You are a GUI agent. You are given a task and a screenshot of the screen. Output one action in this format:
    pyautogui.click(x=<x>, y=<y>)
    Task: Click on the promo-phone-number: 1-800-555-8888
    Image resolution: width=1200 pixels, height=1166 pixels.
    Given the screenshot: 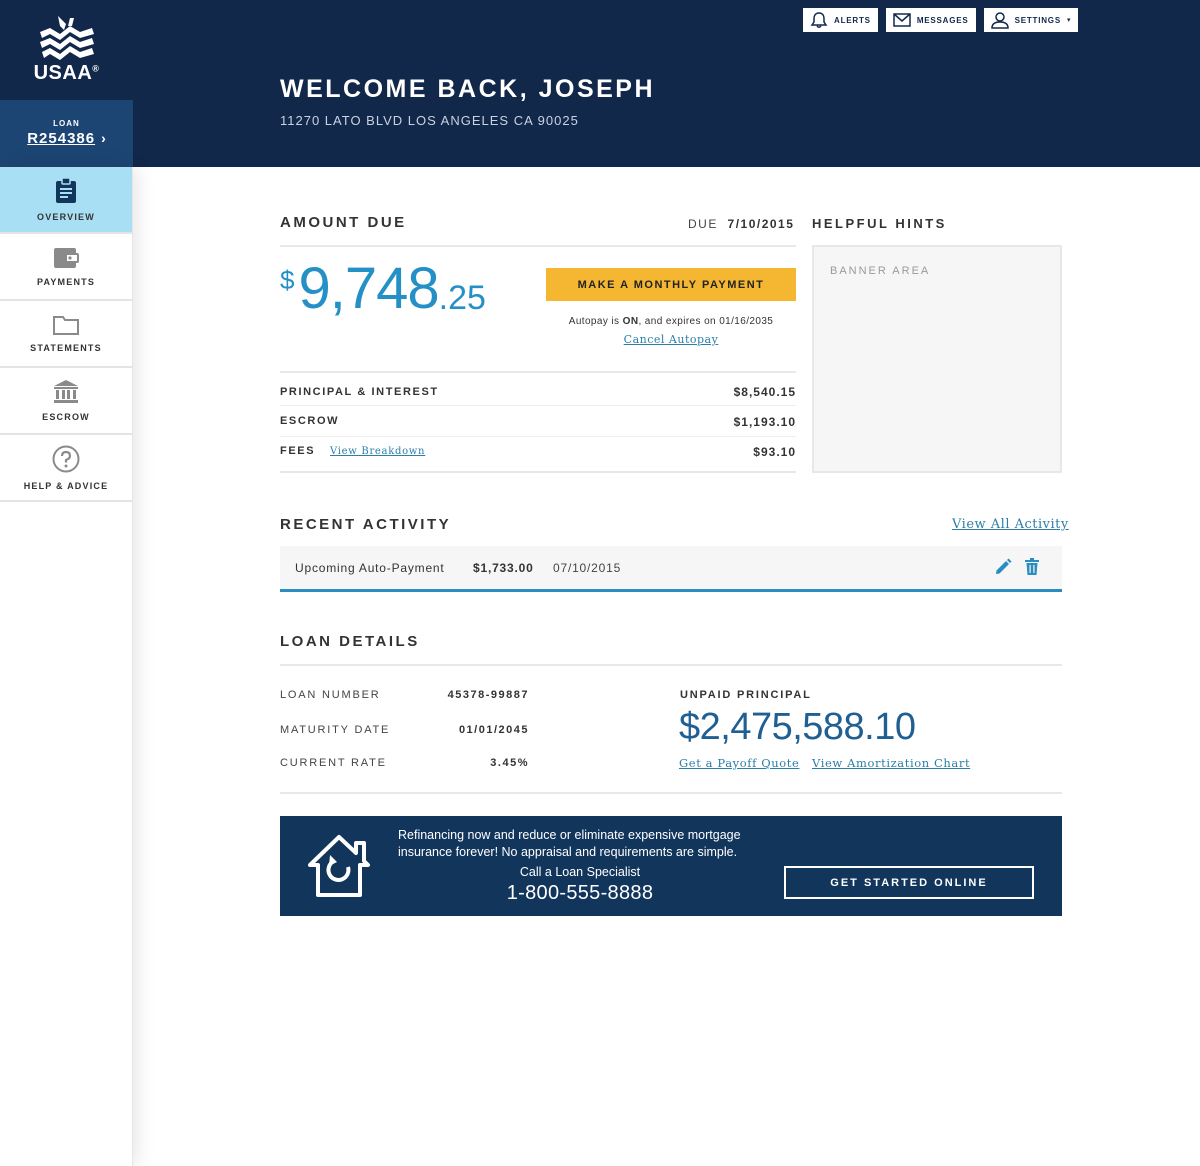 What is the action you would take?
    pyautogui.click(x=580, y=893)
    